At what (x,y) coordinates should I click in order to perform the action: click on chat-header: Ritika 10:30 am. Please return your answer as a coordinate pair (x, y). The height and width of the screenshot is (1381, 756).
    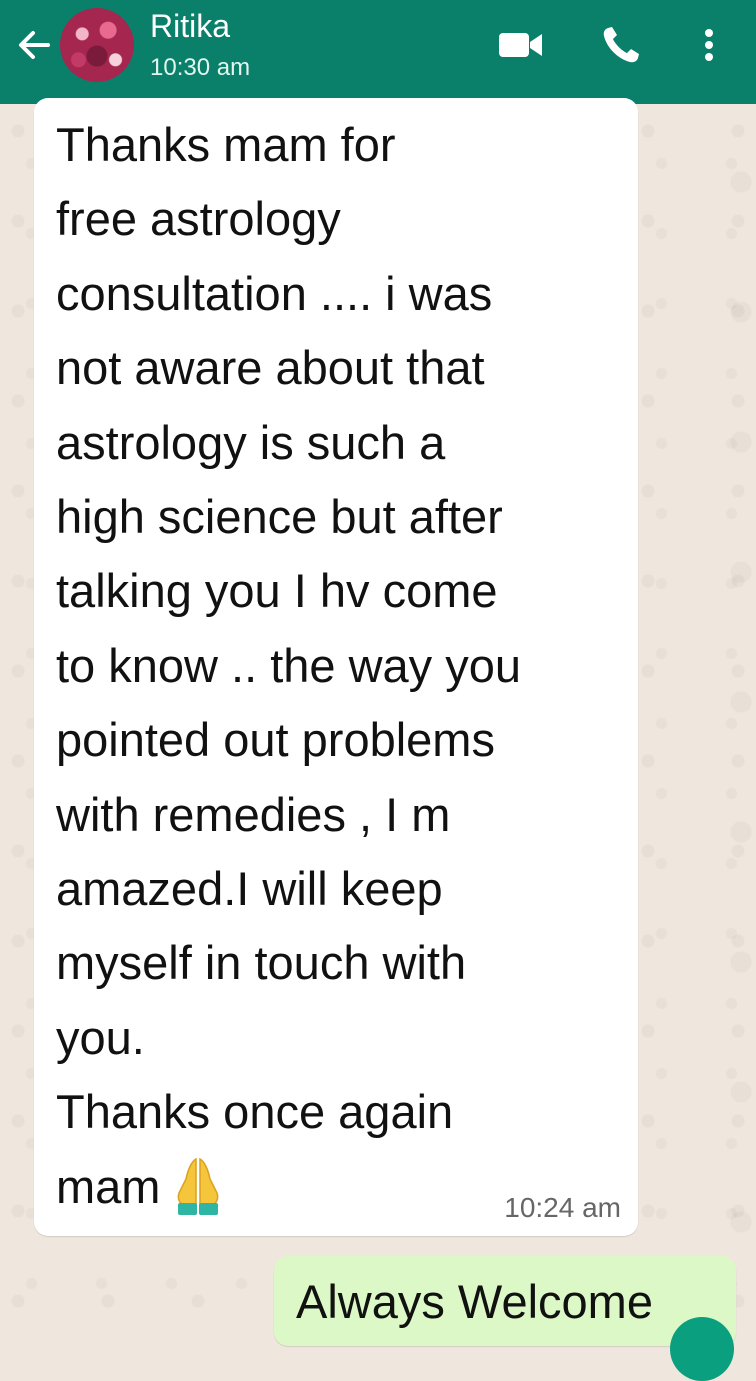
    Looking at the image, I should click on (378, 52).